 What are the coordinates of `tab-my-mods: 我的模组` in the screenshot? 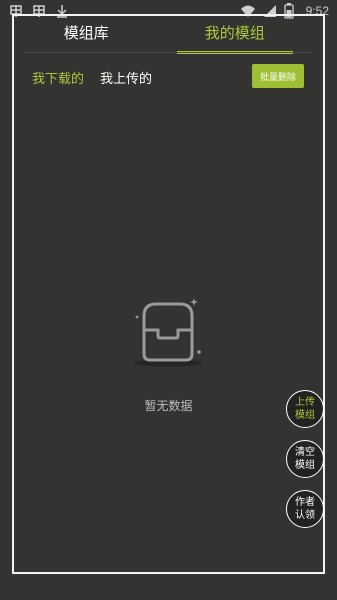 It's located at (235, 39).